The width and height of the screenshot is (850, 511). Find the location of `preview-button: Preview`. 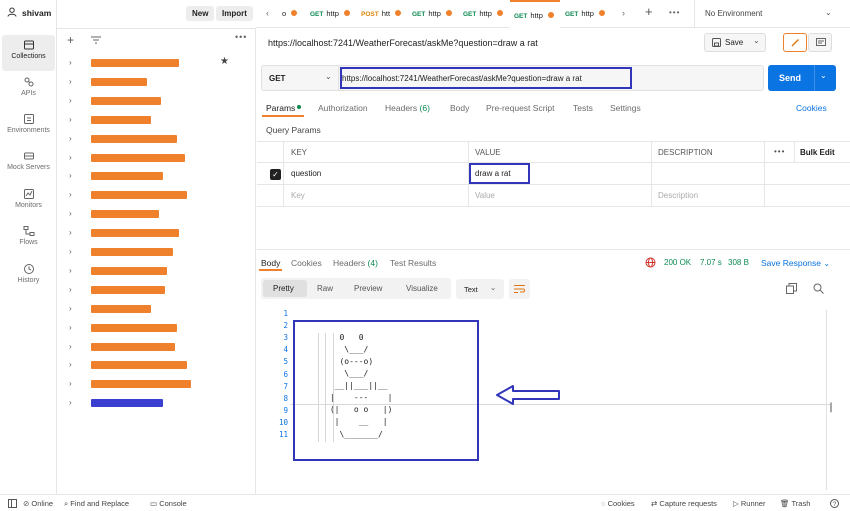

preview-button: Preview is located at coordinates (368, 288).